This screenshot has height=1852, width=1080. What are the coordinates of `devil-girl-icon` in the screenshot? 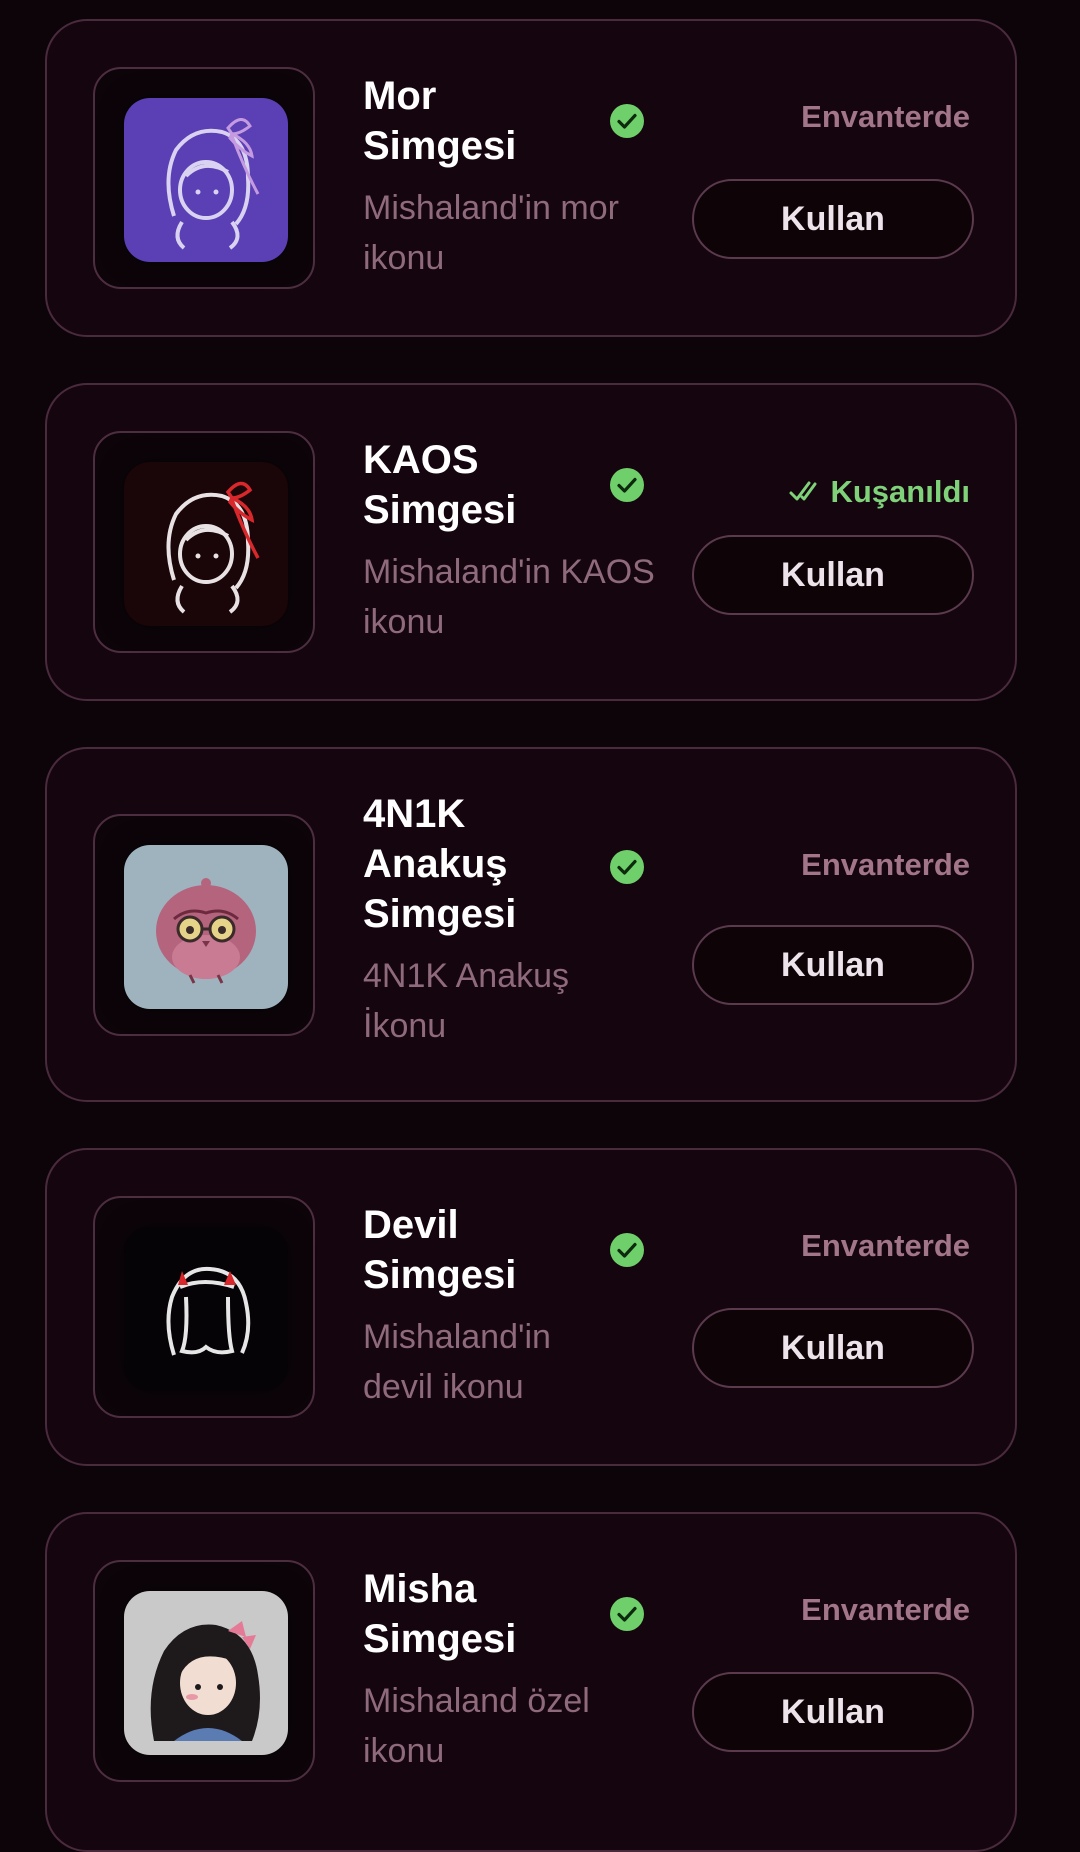 It's located at (206, 1309).